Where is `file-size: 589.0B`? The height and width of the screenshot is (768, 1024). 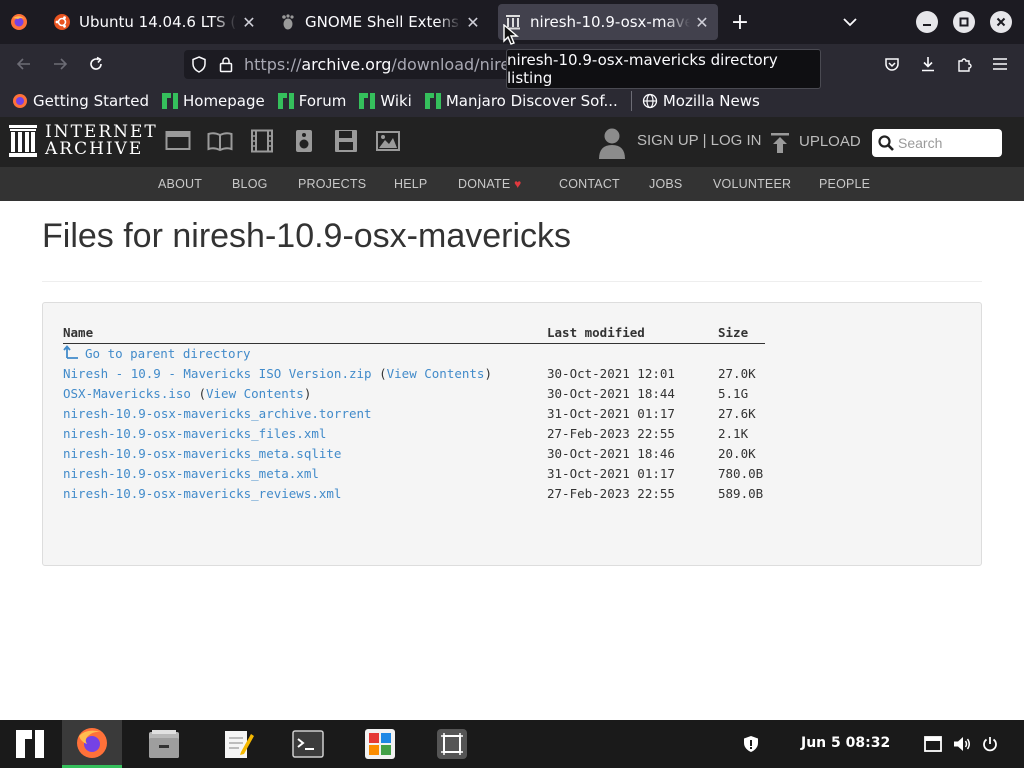 file-size: 589.0B is located at coordinates (741, 493).